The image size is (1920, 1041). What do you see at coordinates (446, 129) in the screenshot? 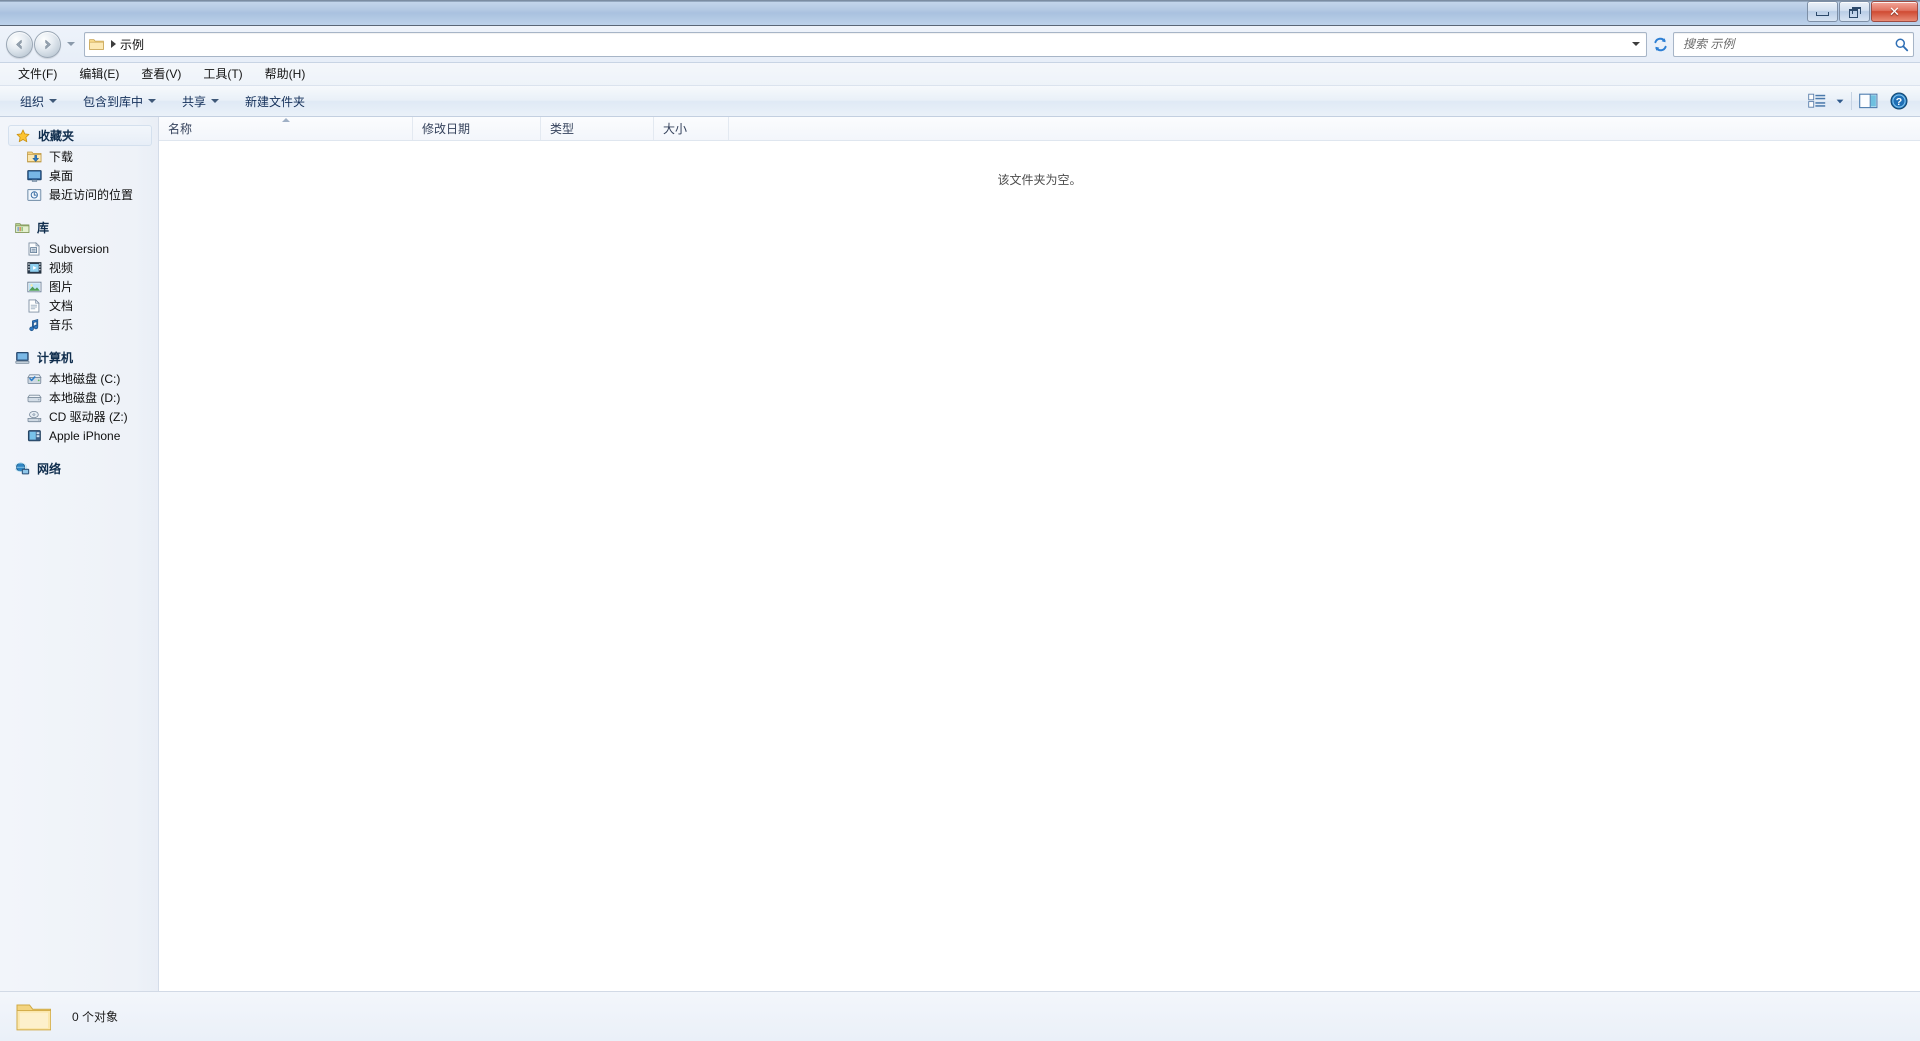
I see `column-label: 修改日期` at bounding box center [446, 129].